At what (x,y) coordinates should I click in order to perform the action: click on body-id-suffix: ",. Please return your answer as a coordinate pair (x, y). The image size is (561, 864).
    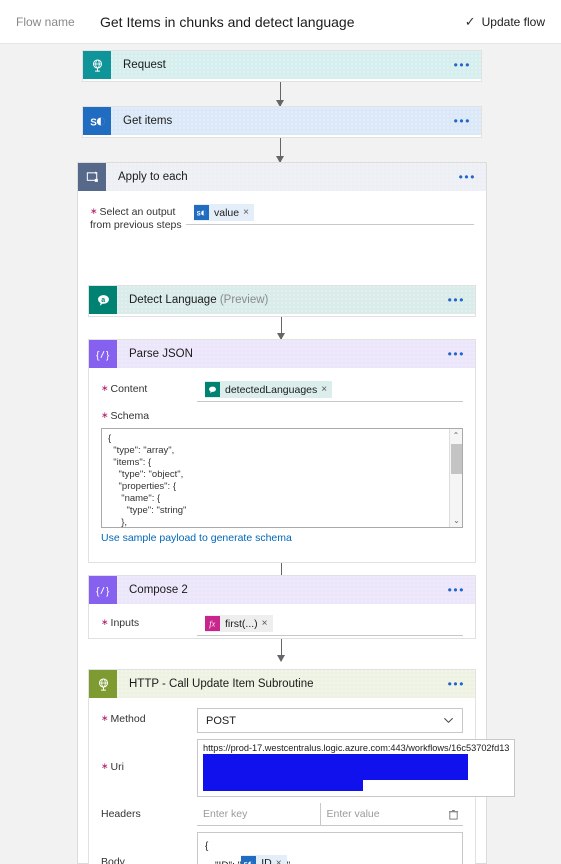
    Looking at the image, I should click on (290, 862).